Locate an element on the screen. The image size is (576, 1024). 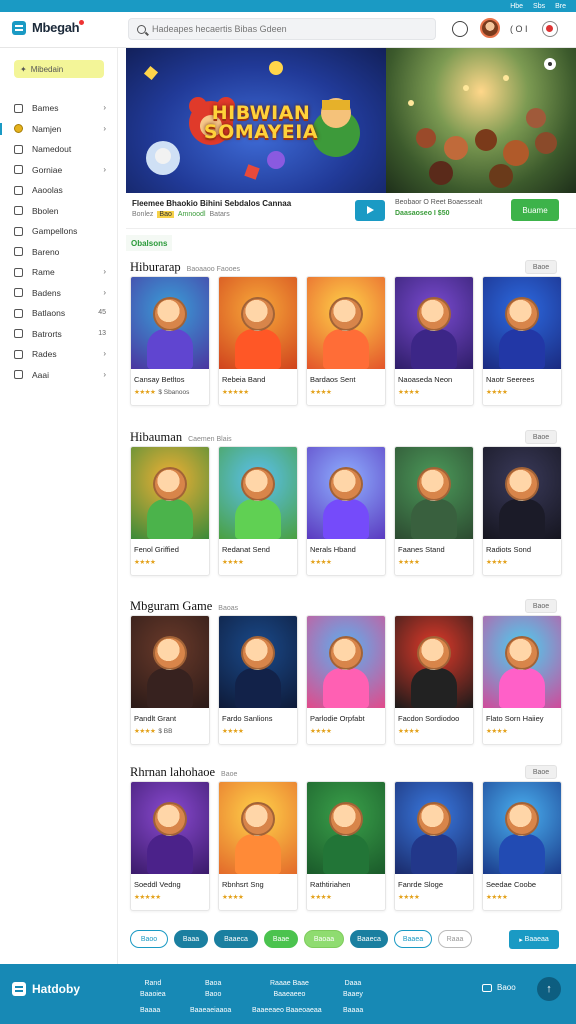
game-card: Cansay Betltos ★★★★ $ Sbanoos is located at coordinates (170, 341).